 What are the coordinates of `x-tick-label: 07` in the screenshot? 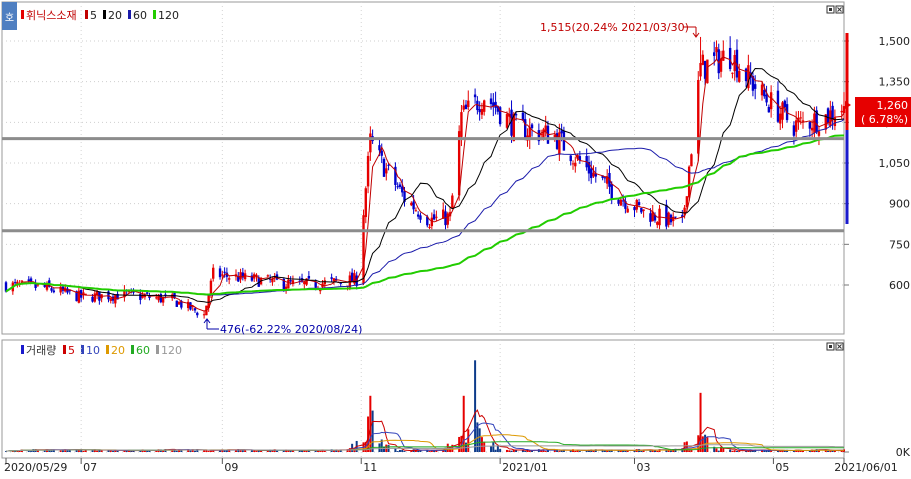 It's located at (90, 467).